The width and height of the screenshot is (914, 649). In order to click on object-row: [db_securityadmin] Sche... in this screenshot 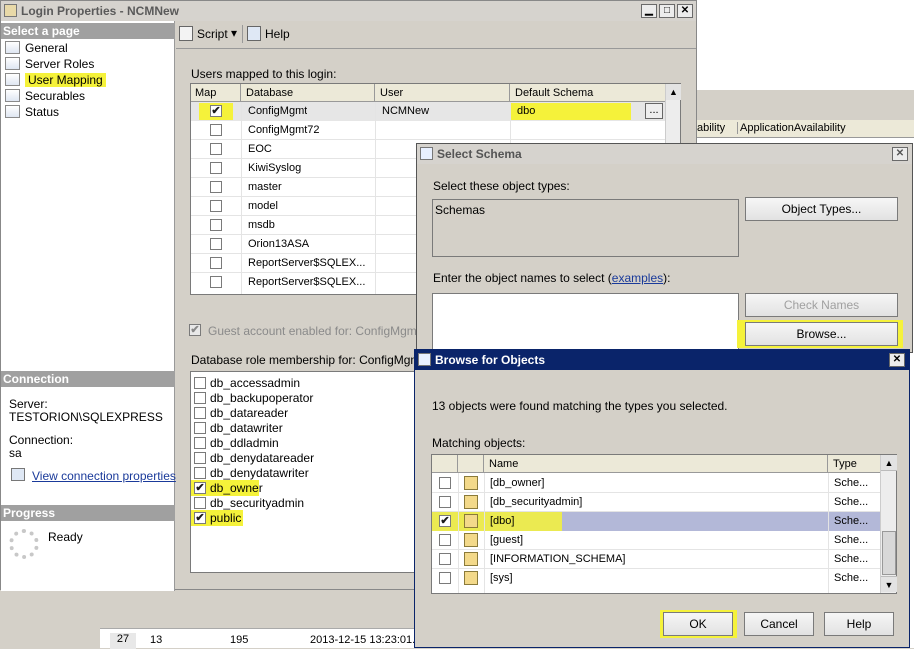, I will do `click(656, 502)`.